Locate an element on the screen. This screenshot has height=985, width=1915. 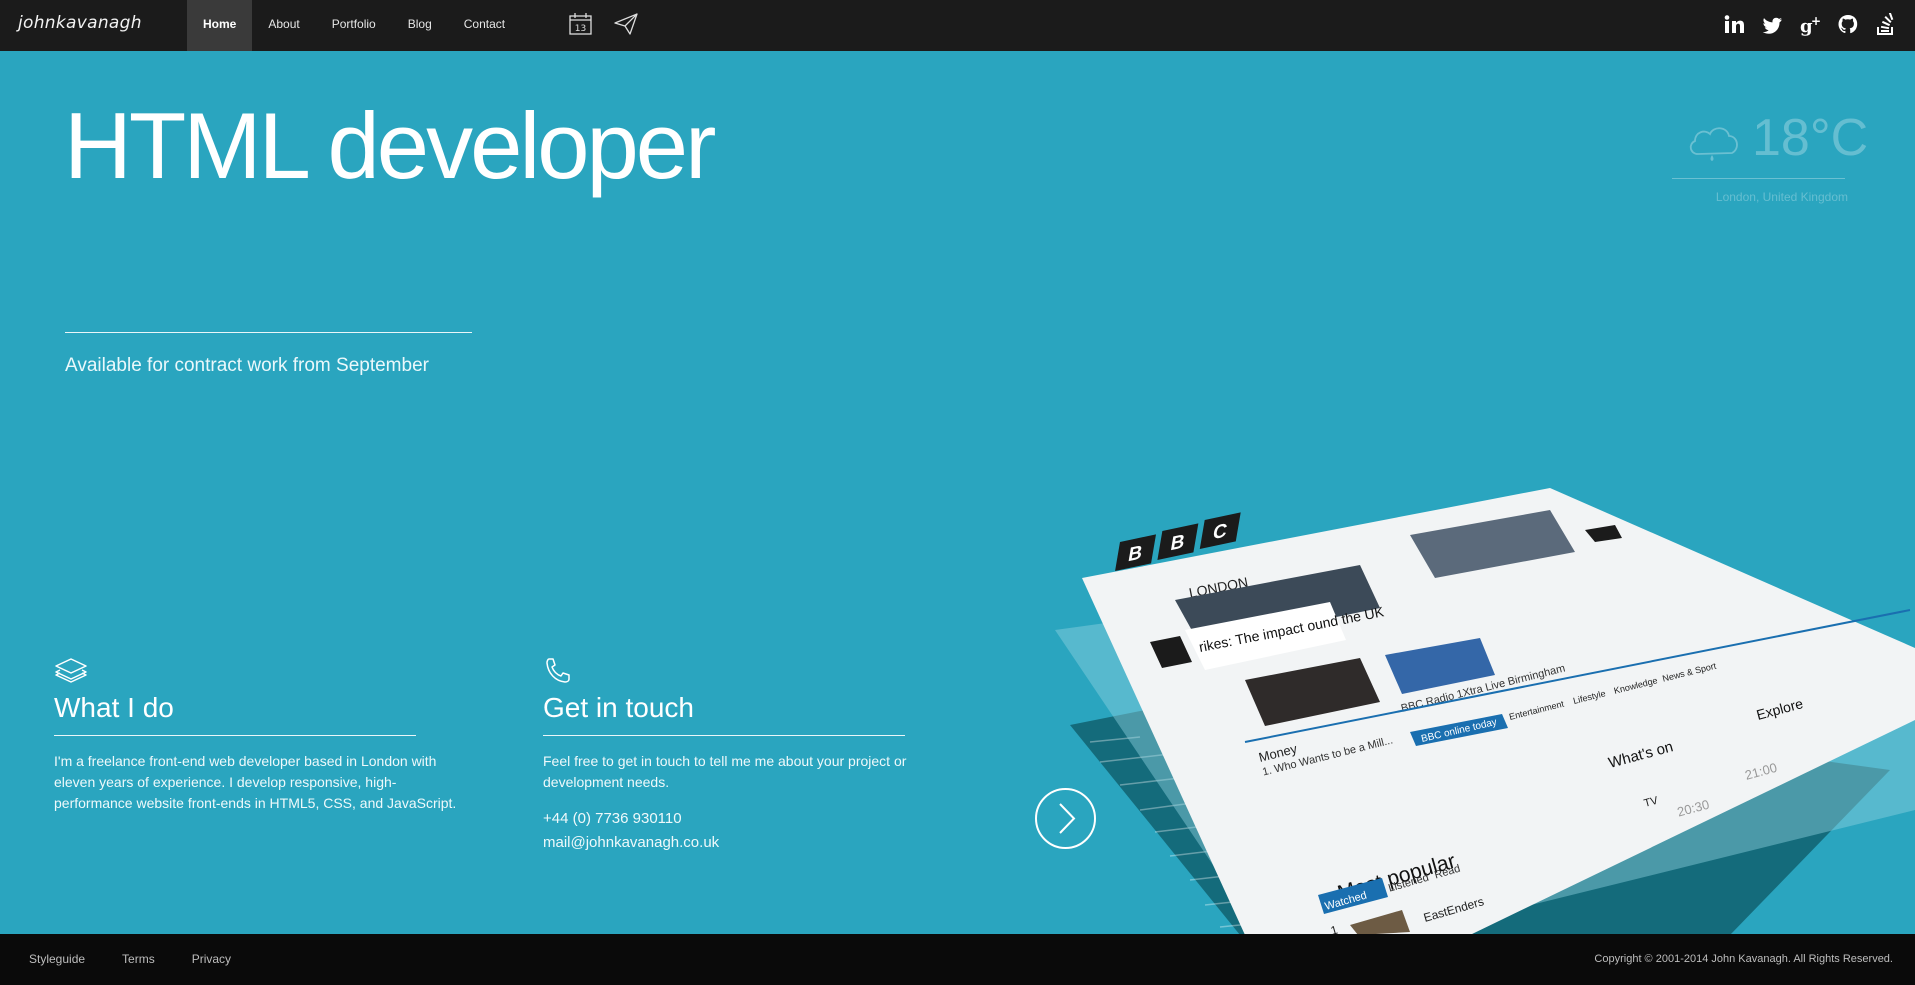
footer-links: Styleguide Terms Privacy is located at coordinates (130, 959).